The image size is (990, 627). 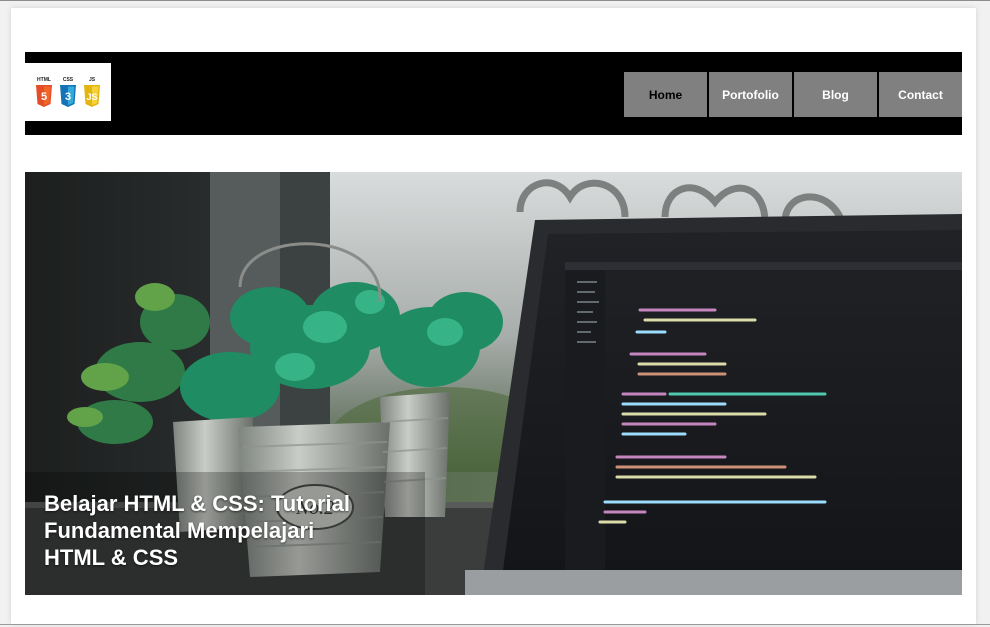 I want to click on javascript-logo-icon: JS JS, so click(x=92, y=92).